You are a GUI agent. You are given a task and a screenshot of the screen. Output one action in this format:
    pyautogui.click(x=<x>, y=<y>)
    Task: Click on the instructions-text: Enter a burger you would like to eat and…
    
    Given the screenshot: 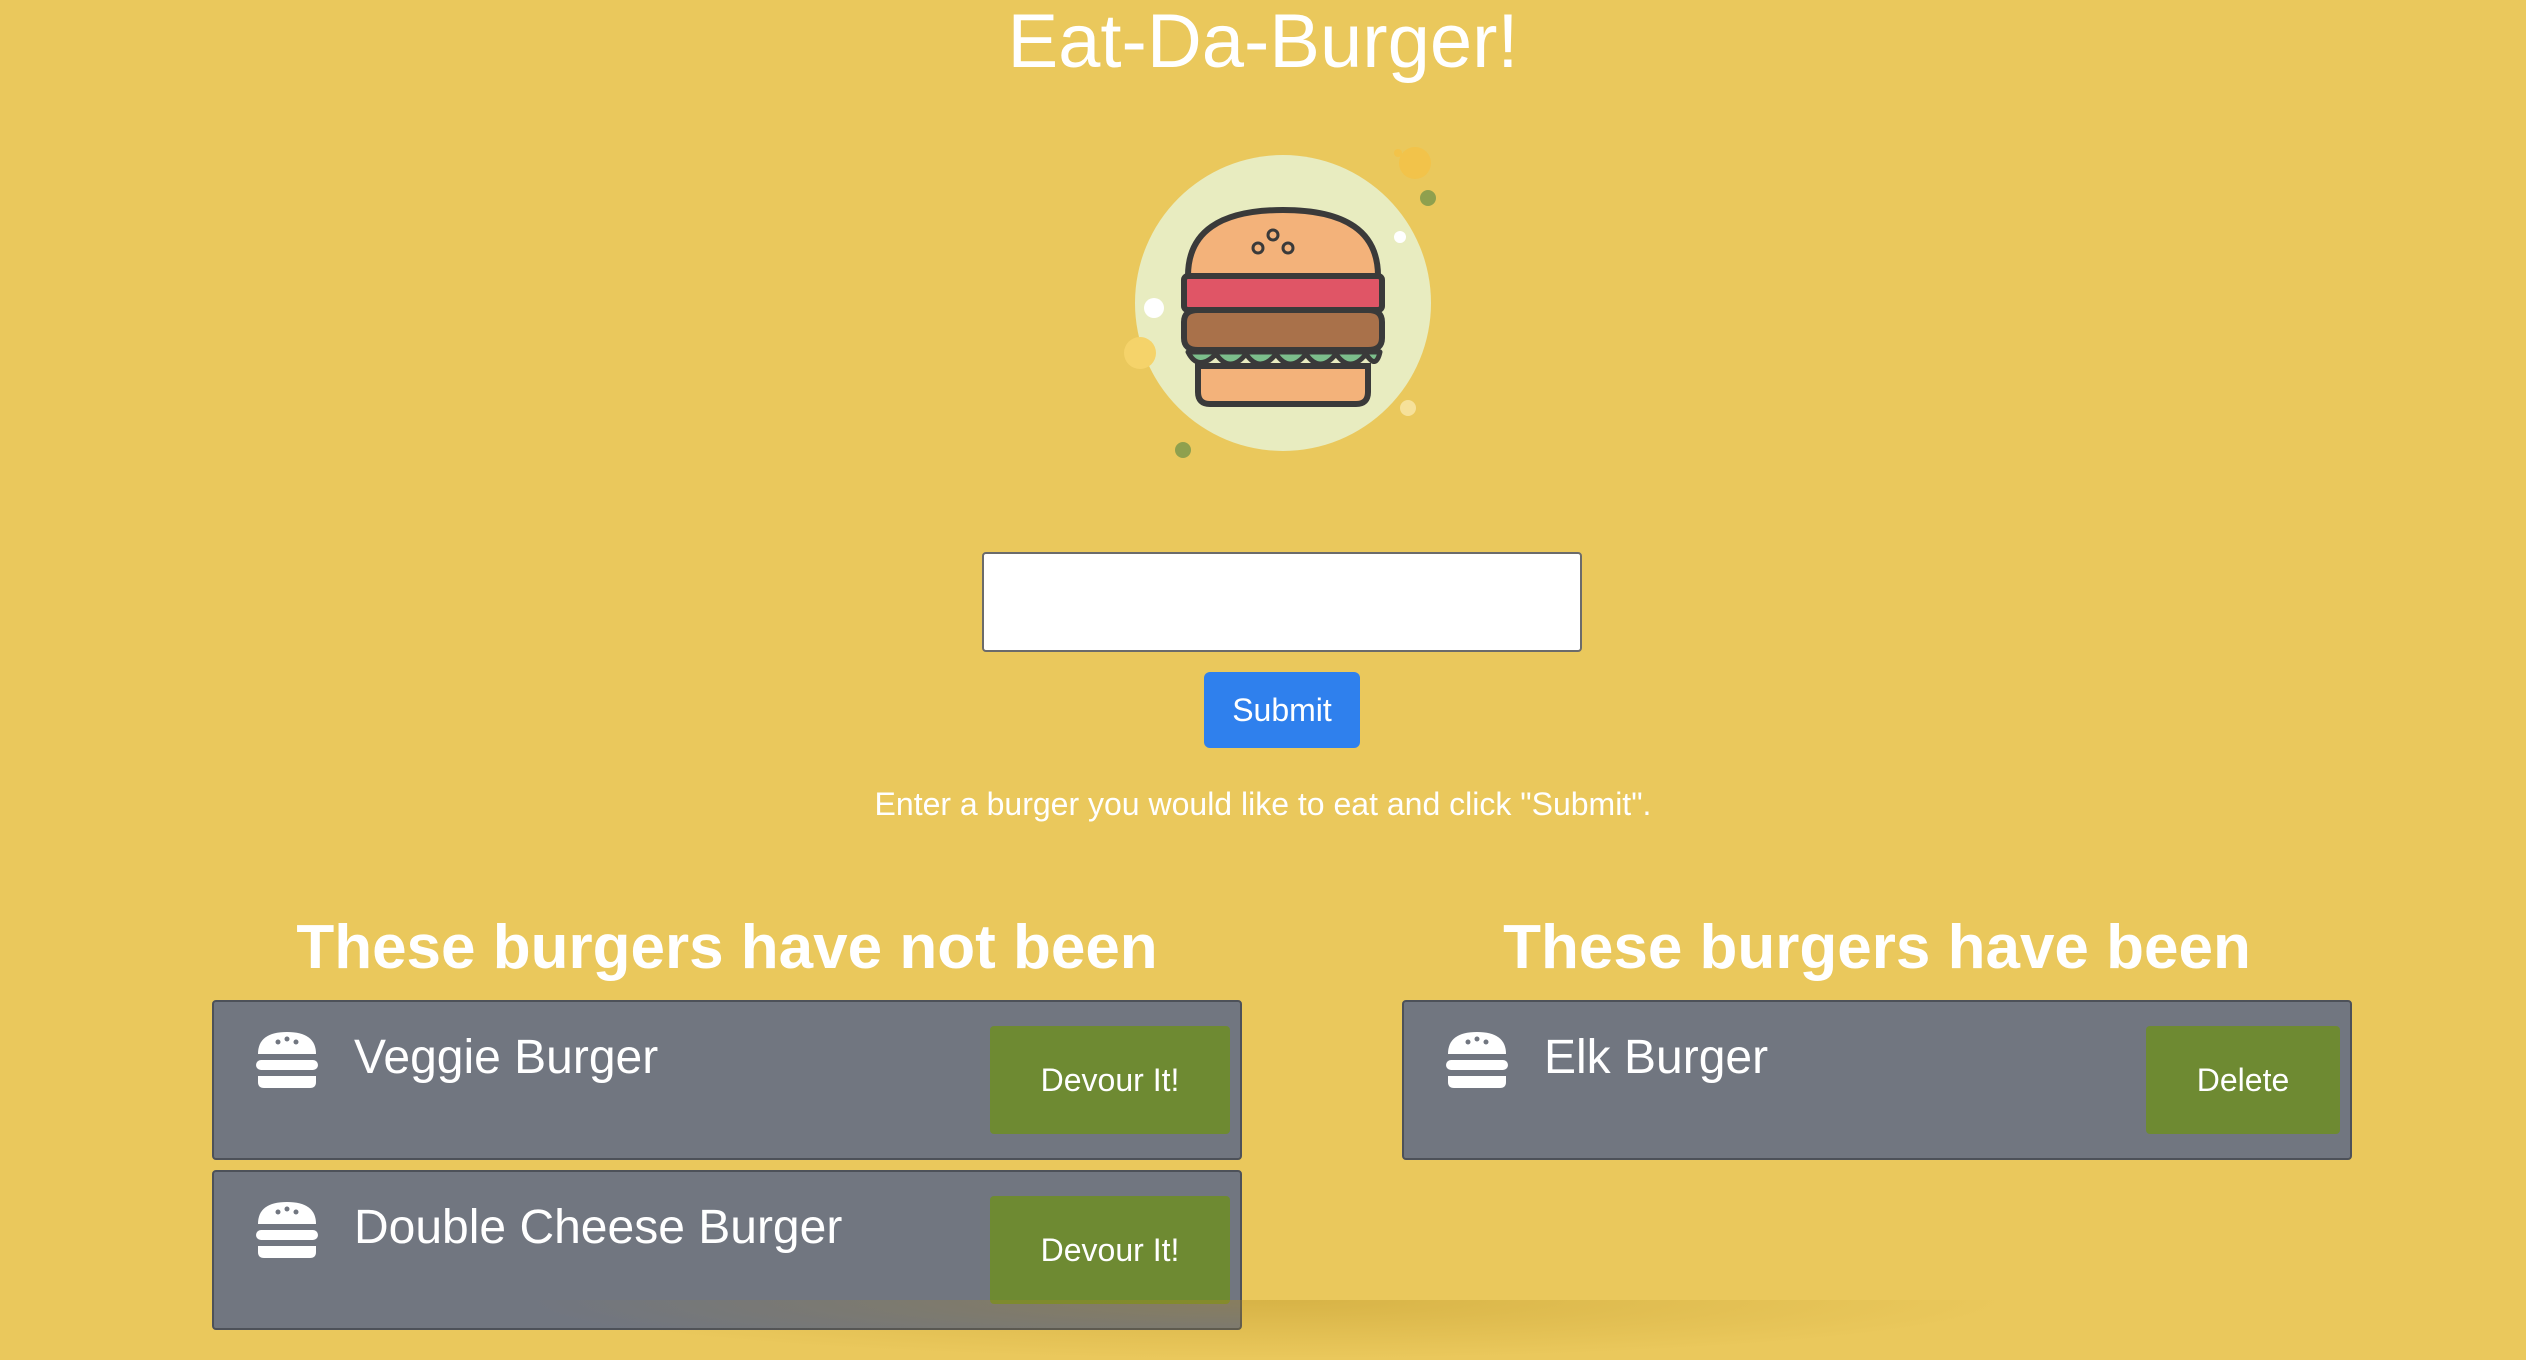 What is the action you would take?
    pyautogui.click(x=1263, y=804)
    